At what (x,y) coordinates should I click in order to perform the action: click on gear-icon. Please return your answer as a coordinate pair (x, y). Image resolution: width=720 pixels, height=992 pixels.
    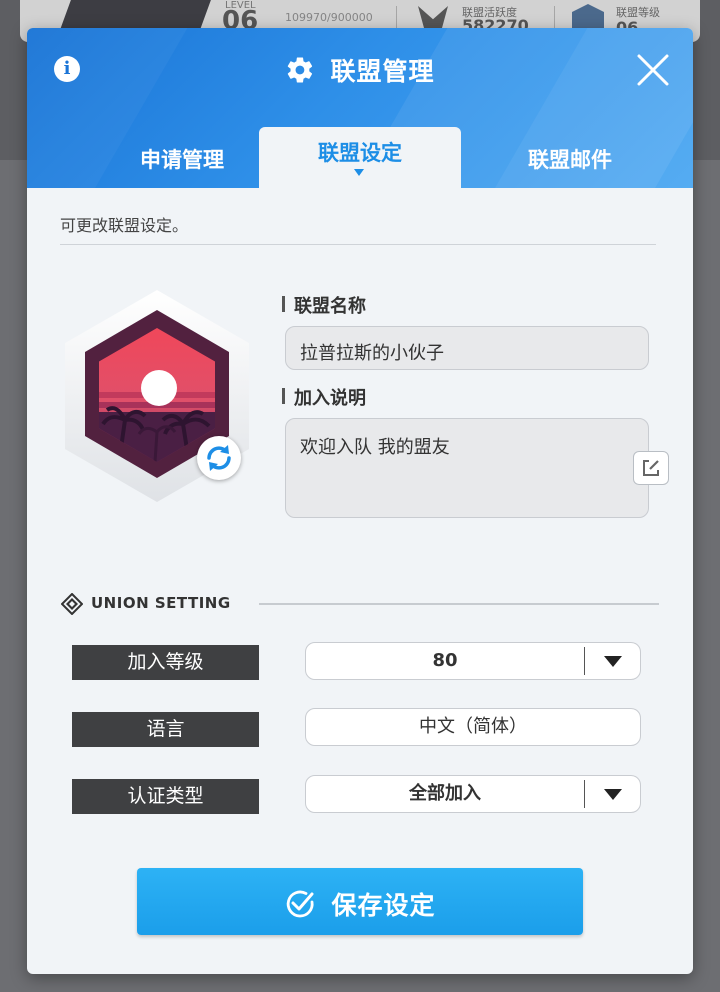
    Looking at the image, I should click on (300, 70).